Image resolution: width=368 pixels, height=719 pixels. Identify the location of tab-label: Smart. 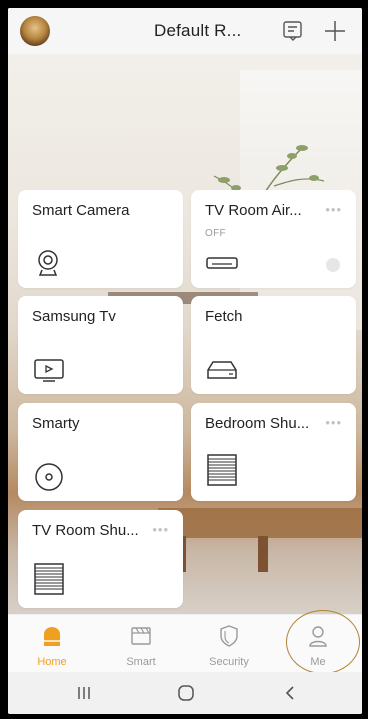
(141, 662).